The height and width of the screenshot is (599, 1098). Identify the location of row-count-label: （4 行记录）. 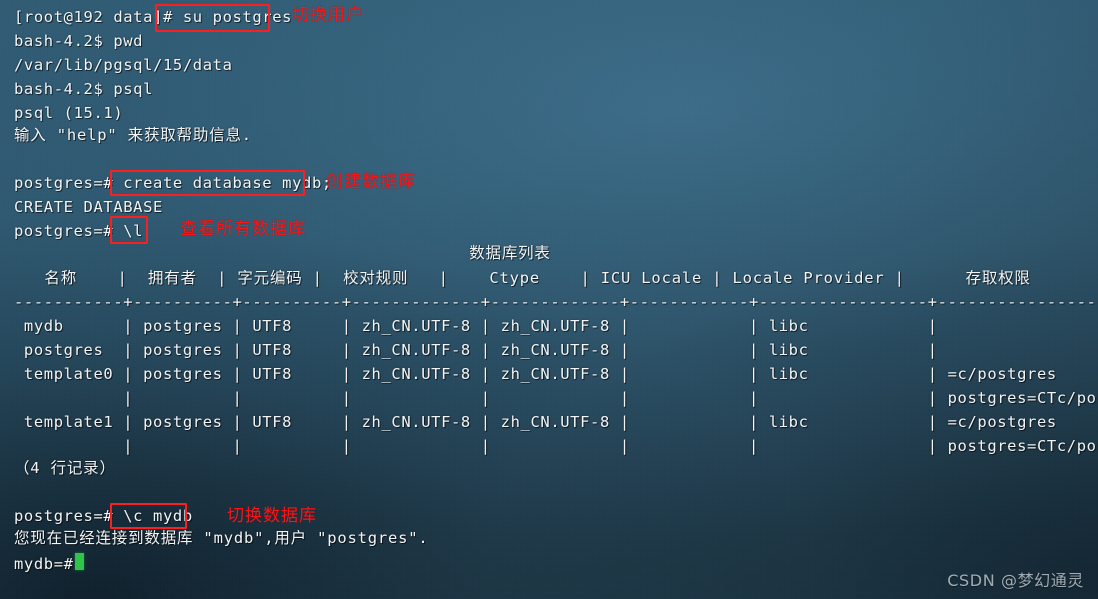
(65, 468).